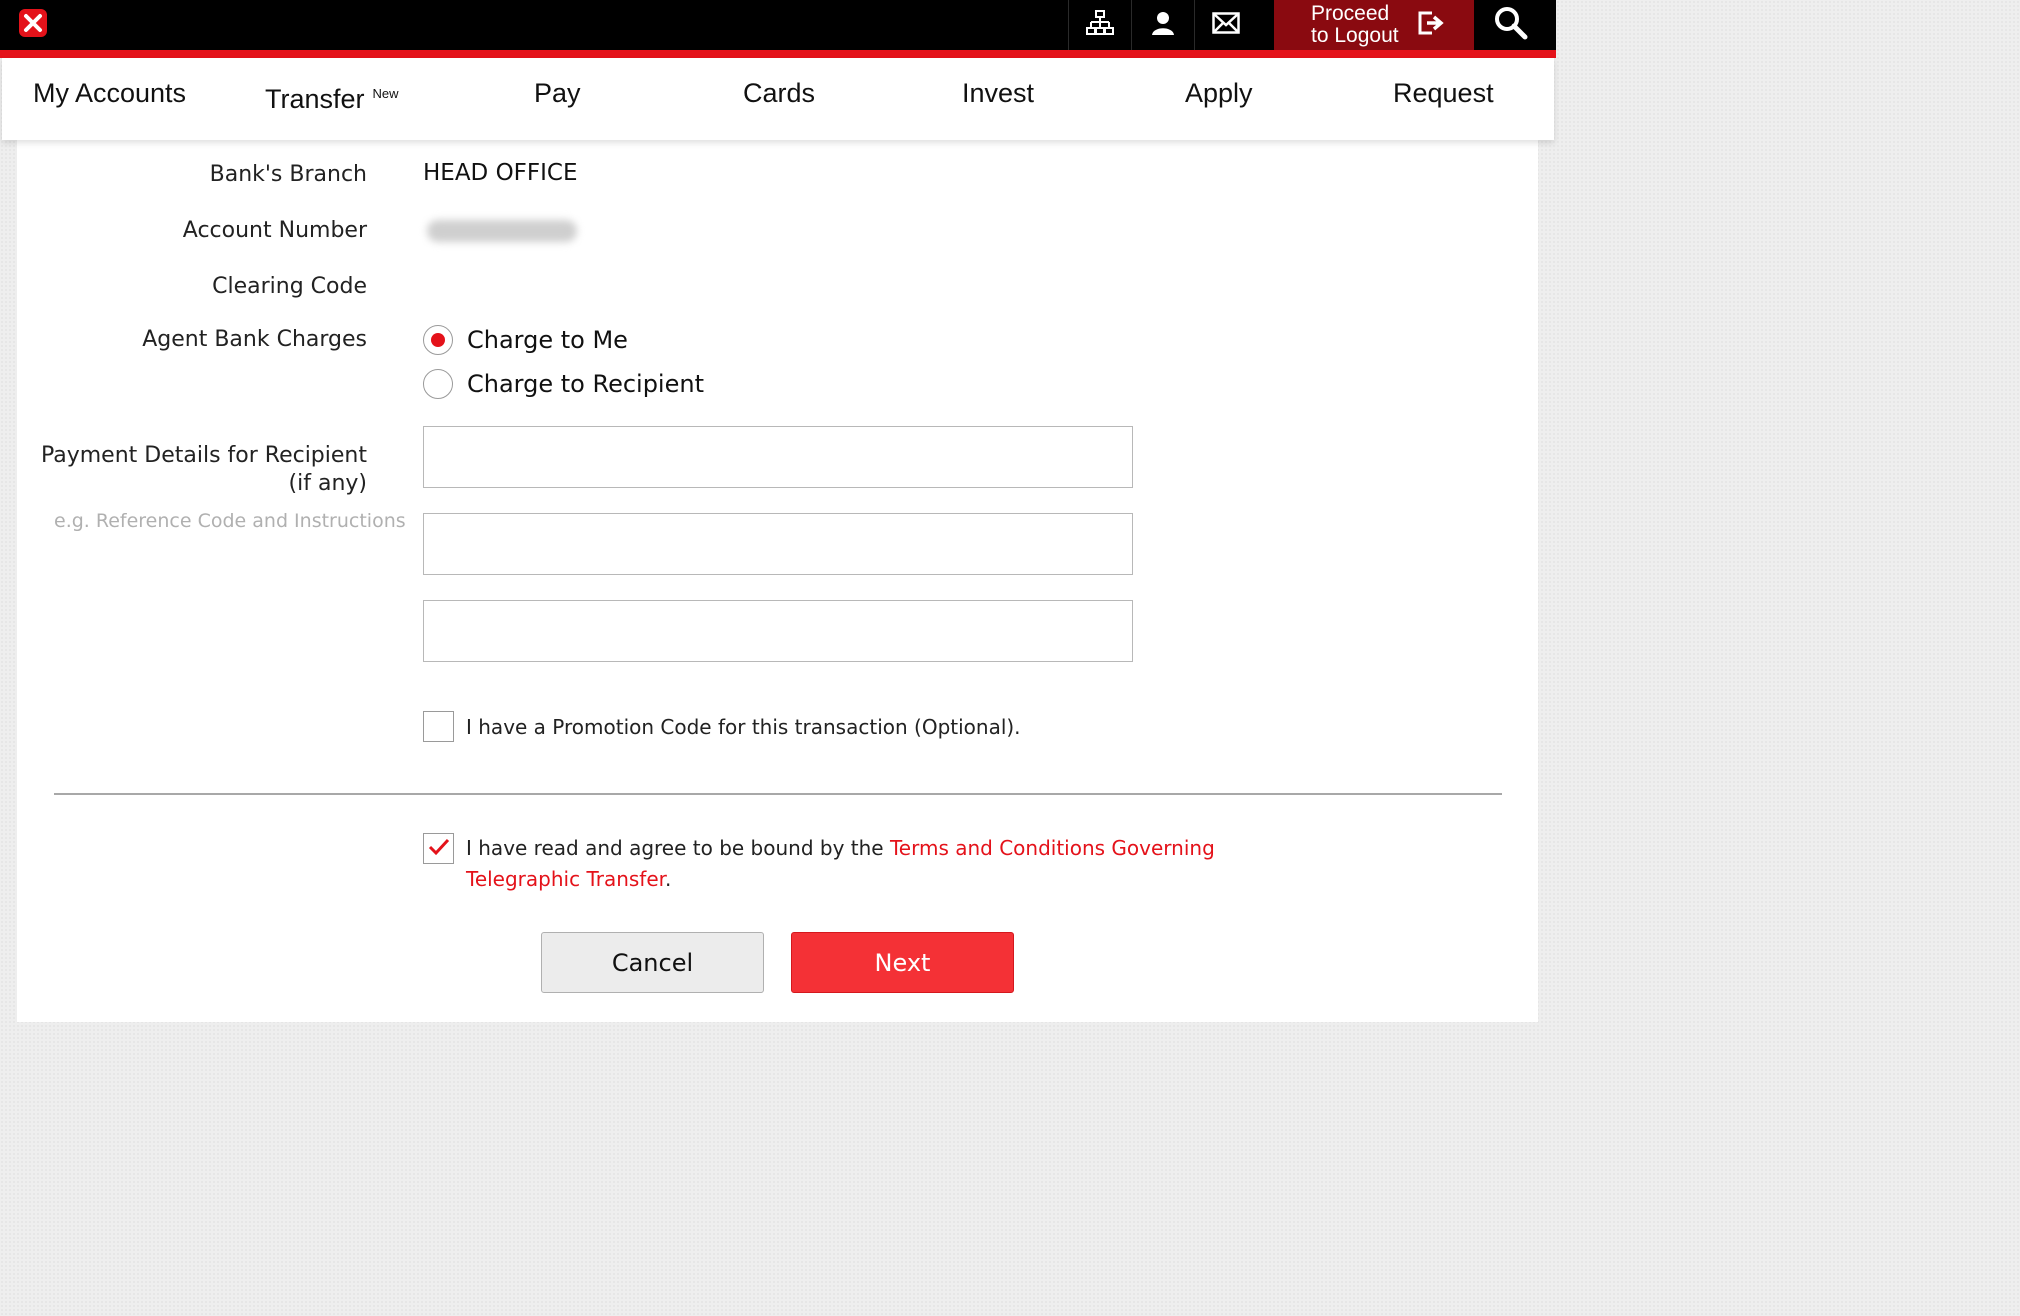  Describe the element at coordinates (230, 521) in the screenshot. I see `payment-details-hint: e.g. Reference Code and Instructions` at that location.